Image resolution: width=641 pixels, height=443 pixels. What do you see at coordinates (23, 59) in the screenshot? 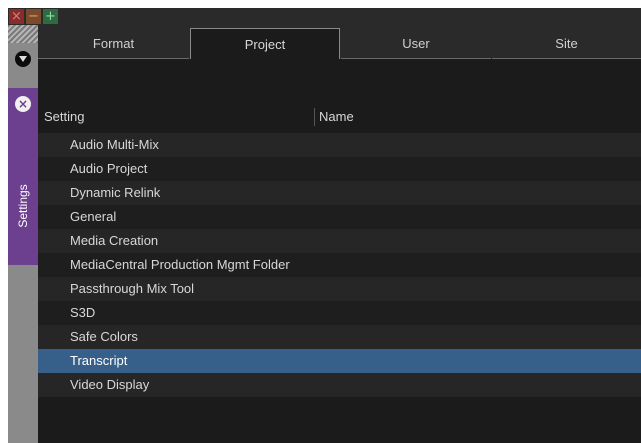
I see `menu-chevron-icon` at bounding box center [23, 59].